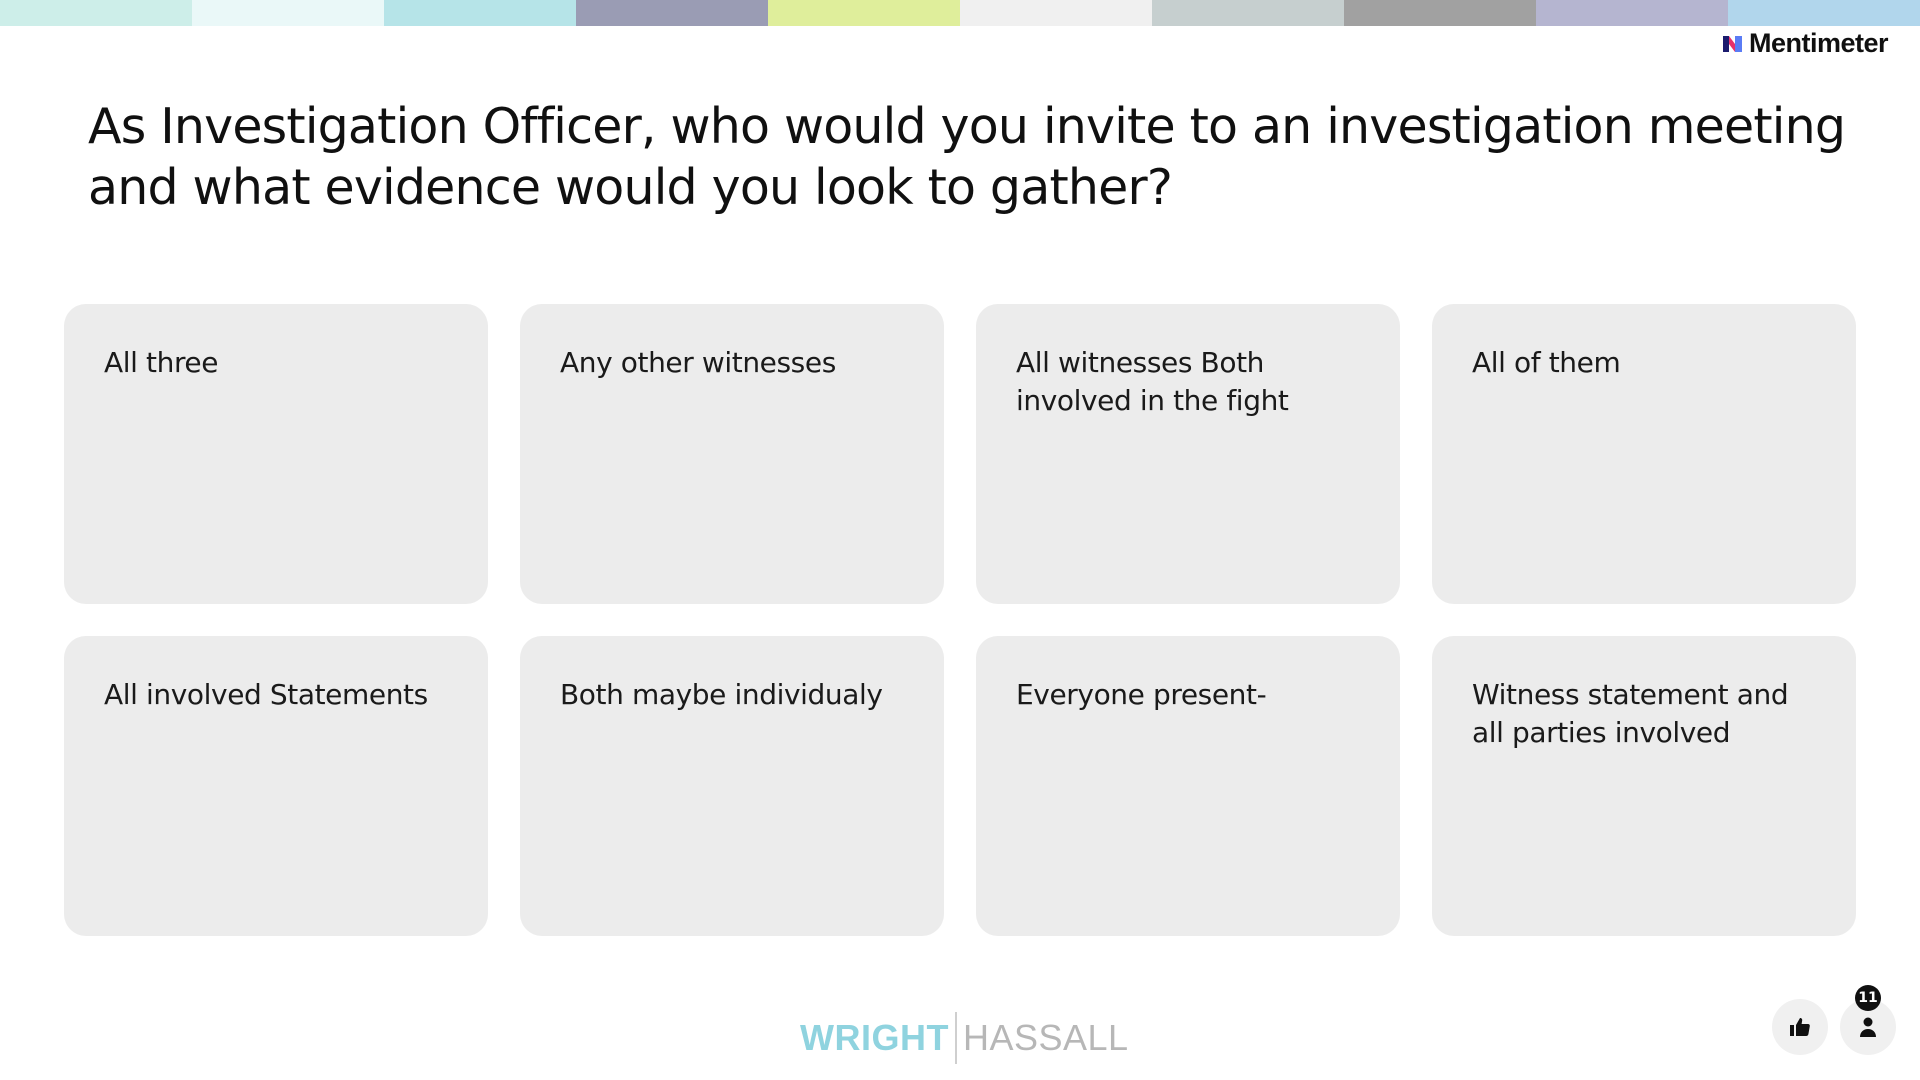 The image size is (1920, 1080). I want to click on response-text: Both maybe individualy, so click(721, 694).